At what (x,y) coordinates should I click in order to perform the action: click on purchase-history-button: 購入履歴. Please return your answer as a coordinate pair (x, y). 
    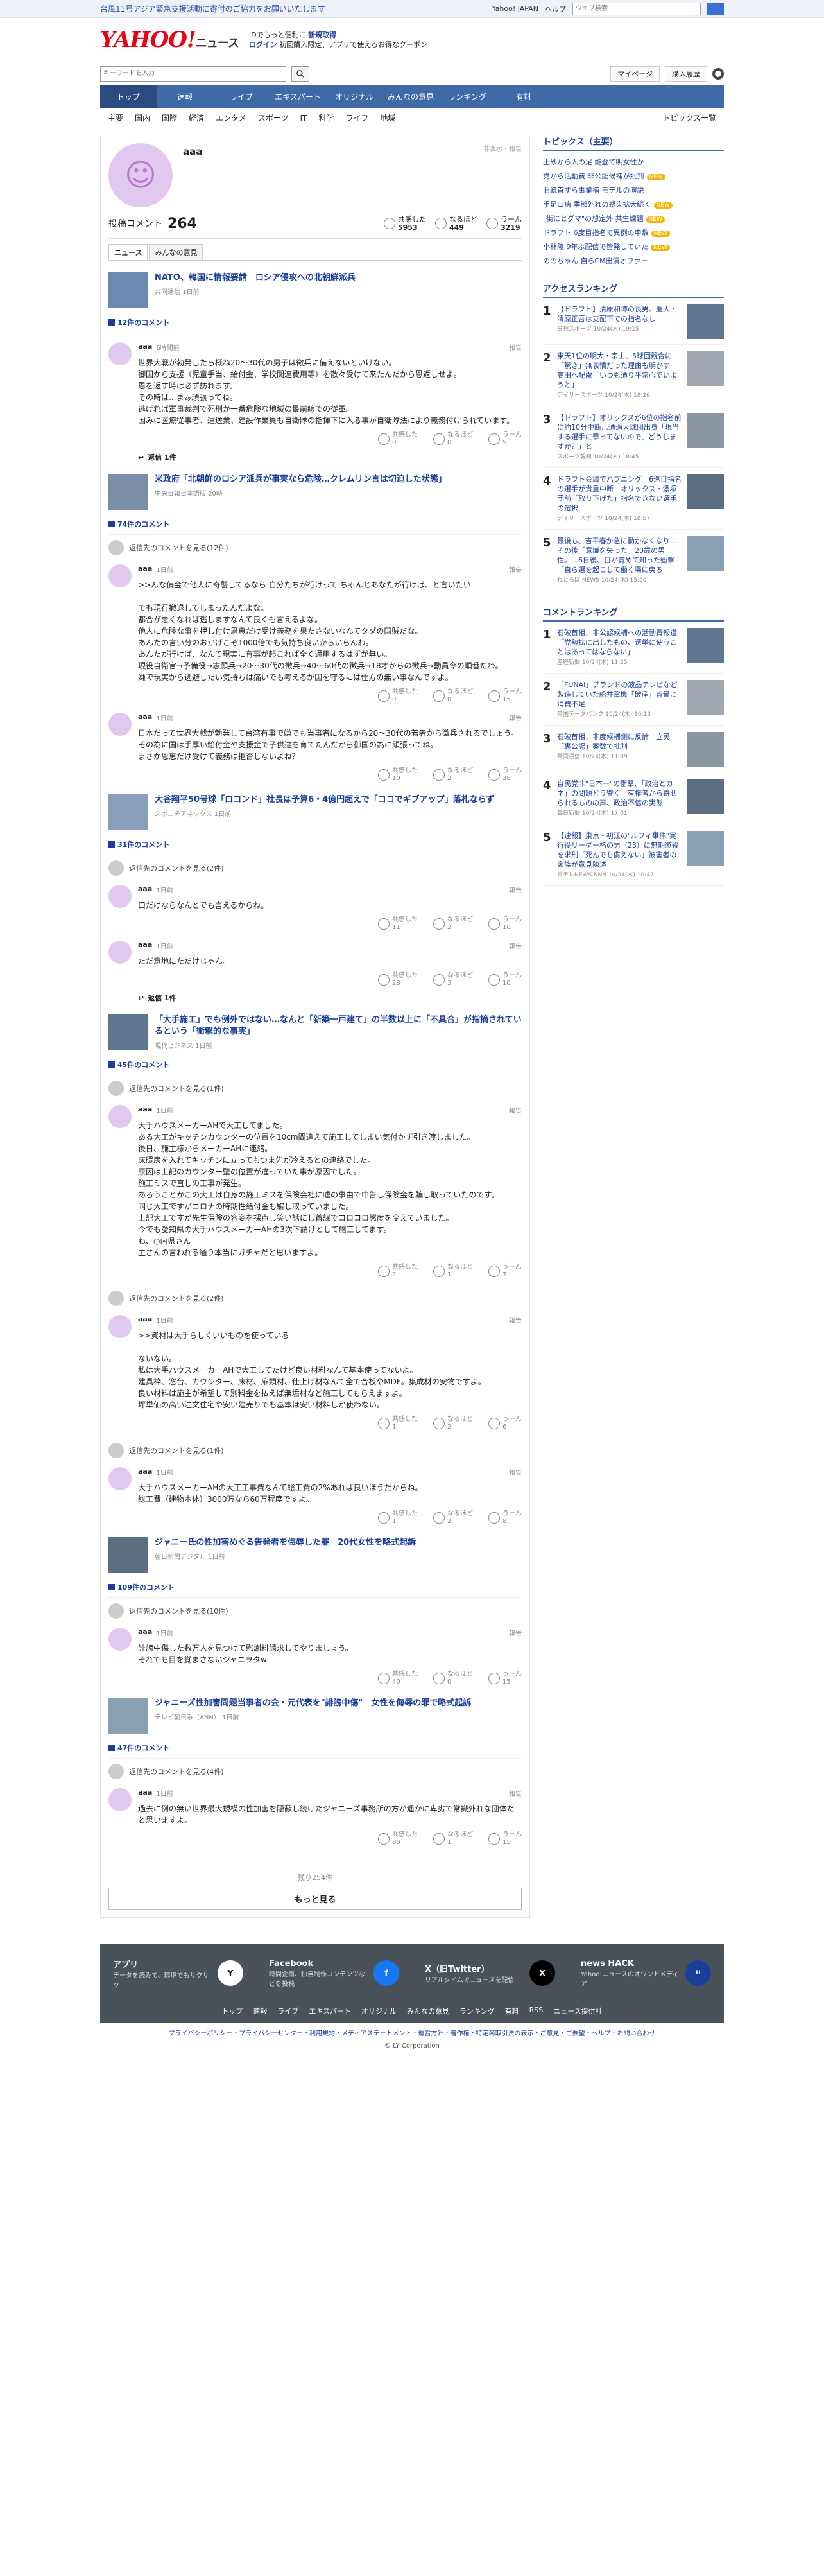
    Looking at the image, I should click on (686, 73).